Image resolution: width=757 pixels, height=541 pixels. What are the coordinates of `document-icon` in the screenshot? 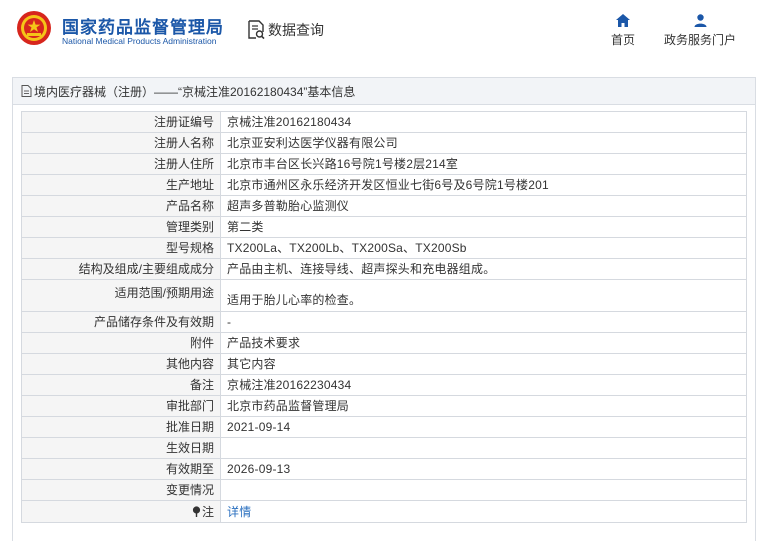 It's located at (26, 91).